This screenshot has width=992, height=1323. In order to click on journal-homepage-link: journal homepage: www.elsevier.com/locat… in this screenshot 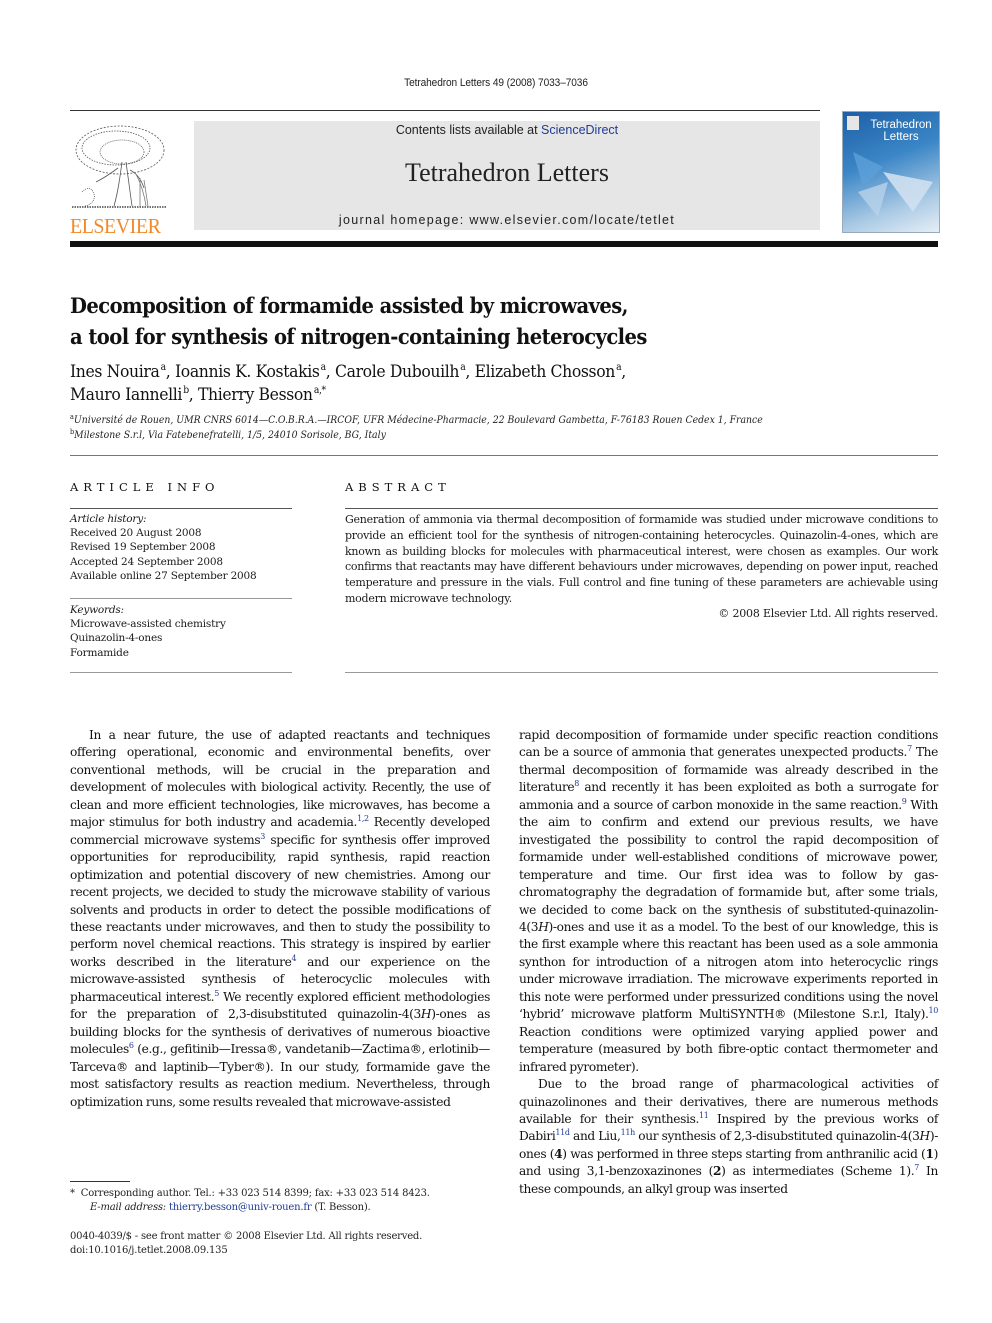, I will do `click(507, 220)`.